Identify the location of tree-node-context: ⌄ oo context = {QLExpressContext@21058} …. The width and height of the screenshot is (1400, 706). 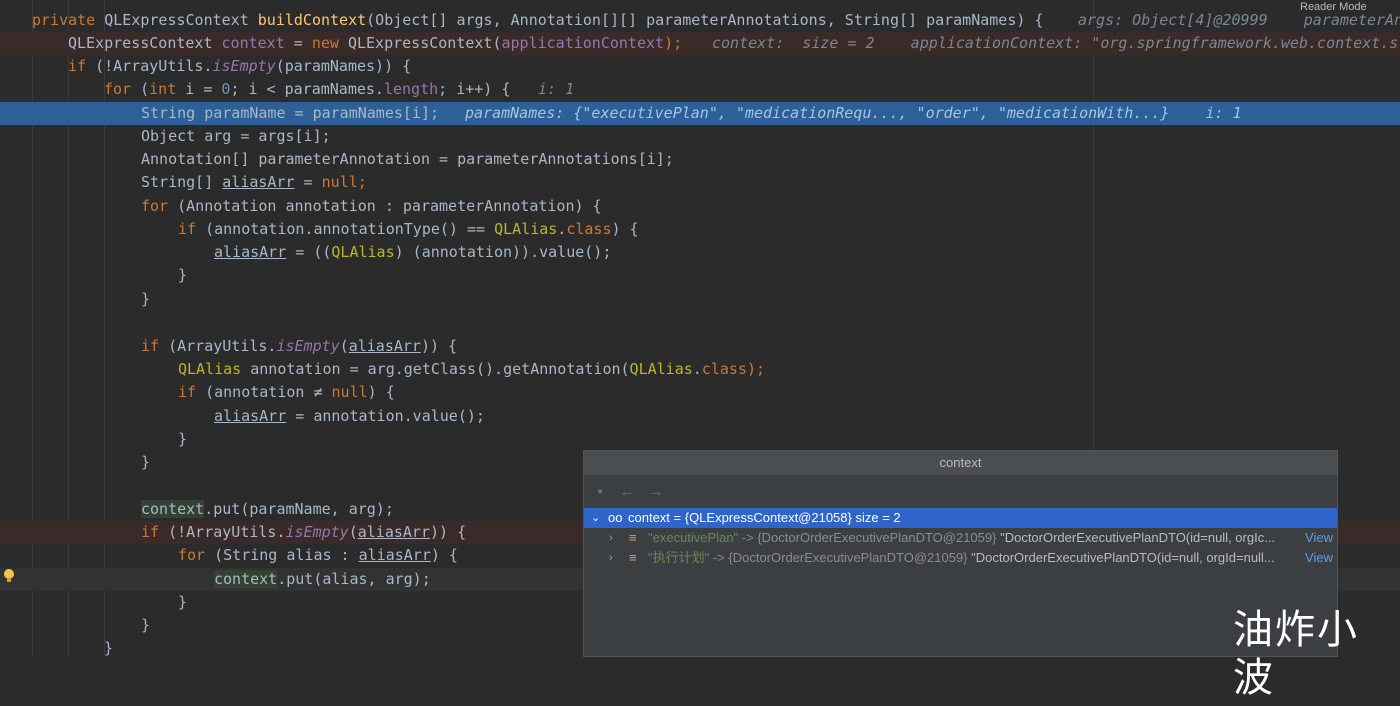
(960, 518).